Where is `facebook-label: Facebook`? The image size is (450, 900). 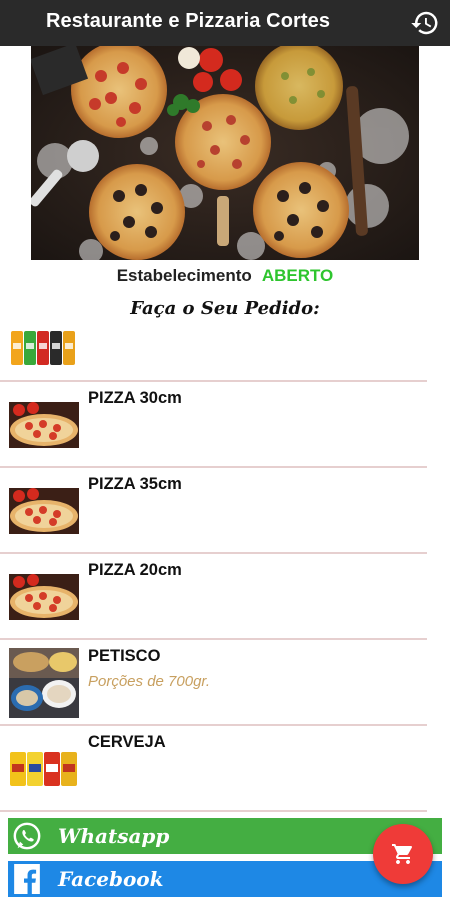
facebook-label: Facebook is located at coordinates (111, 879).